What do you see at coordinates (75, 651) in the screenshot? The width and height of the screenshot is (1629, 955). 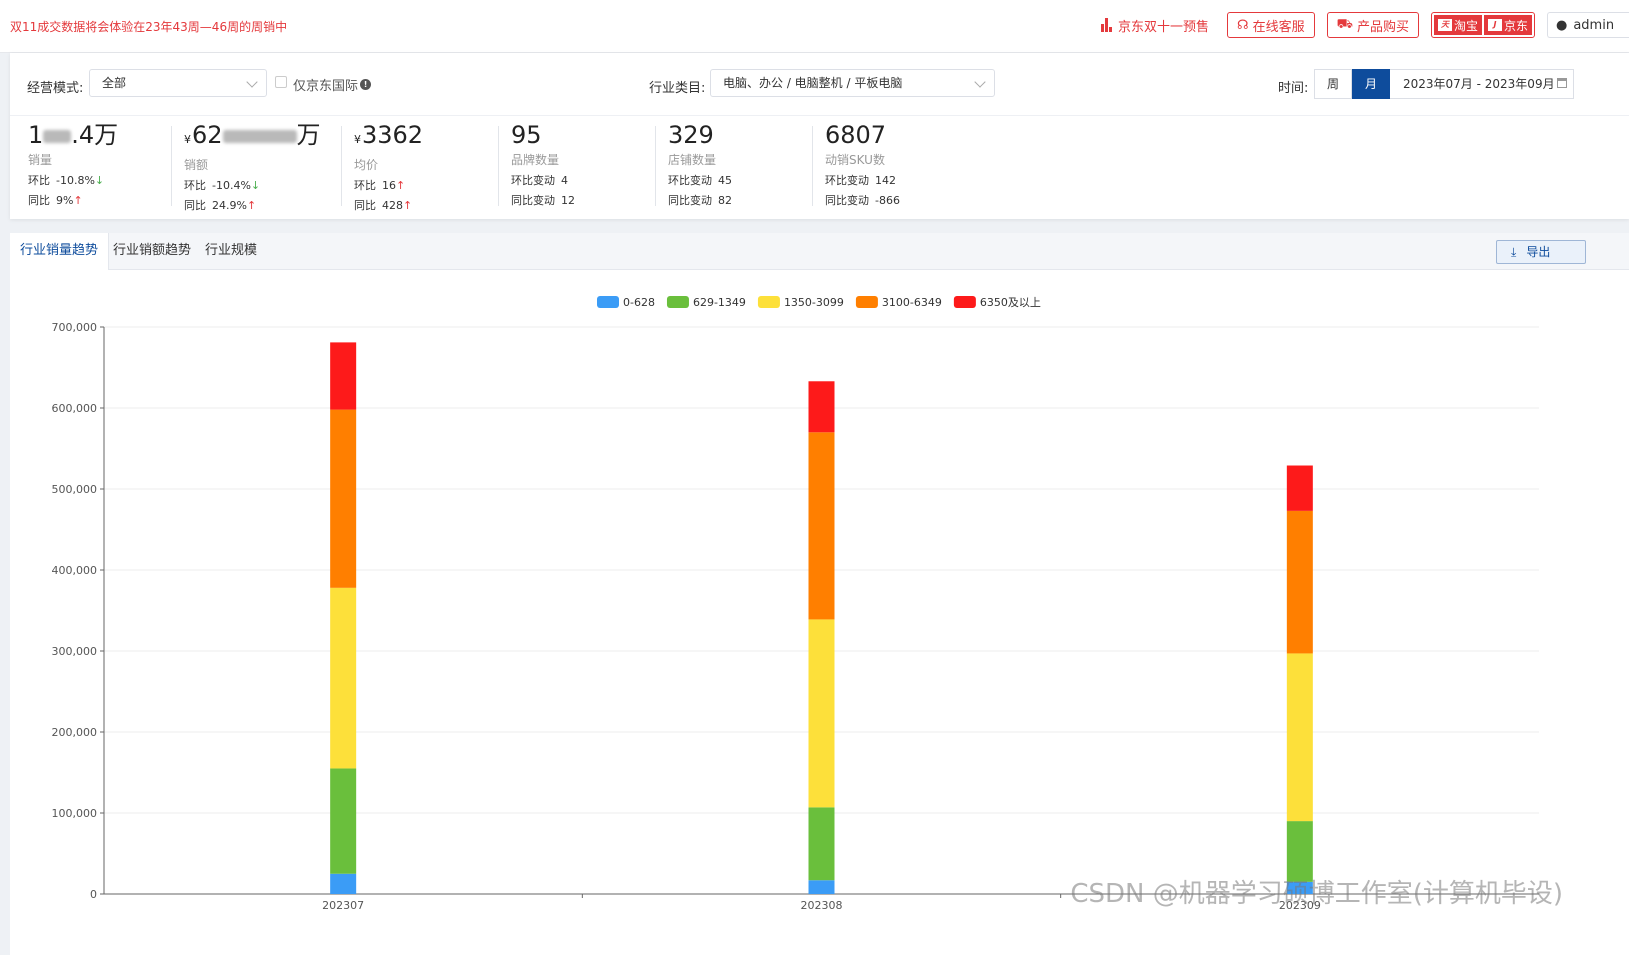 I see `y-tick-label: 300,000` at bounding box center [75, 651].